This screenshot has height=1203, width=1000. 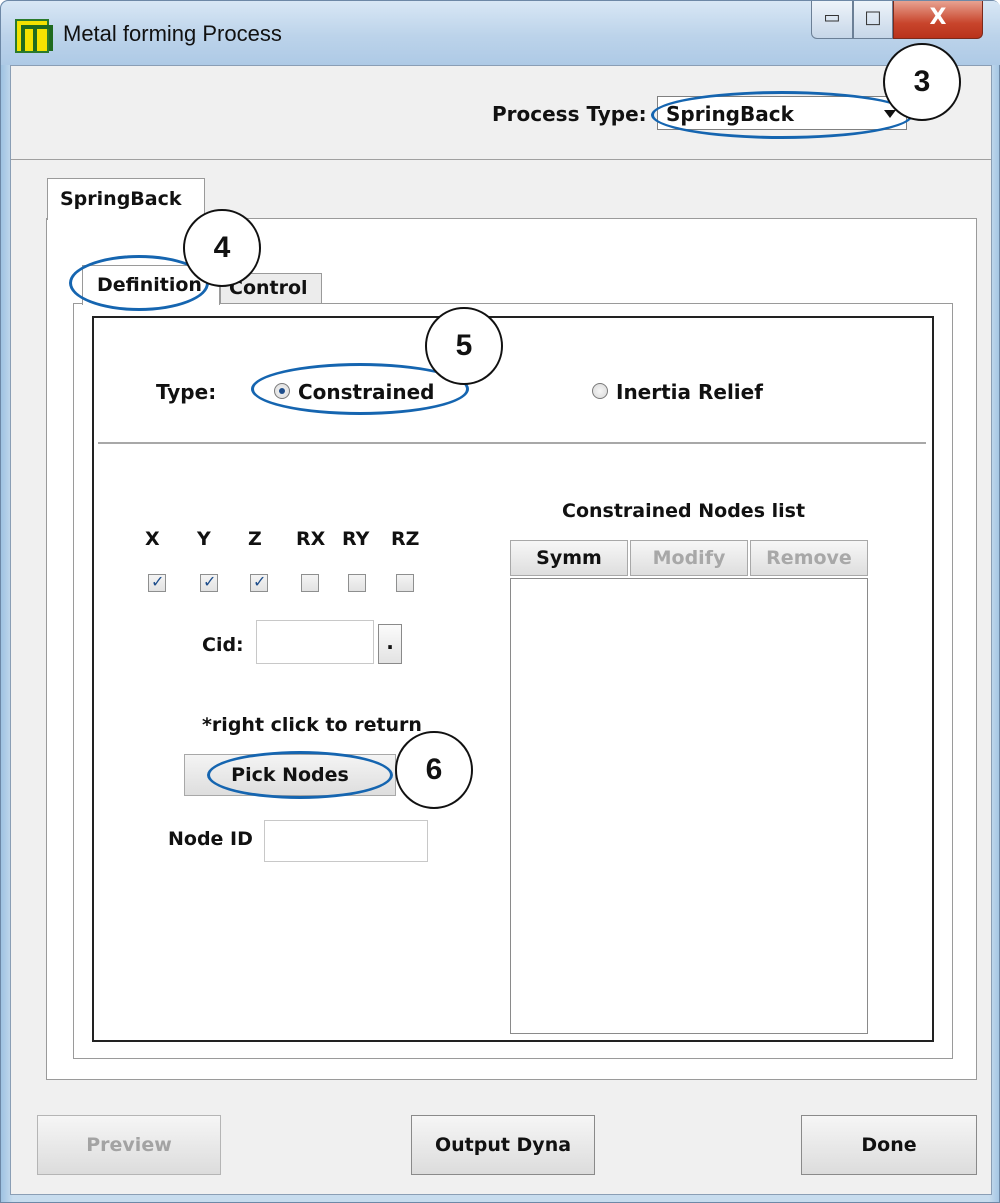 What do you see at coordinates (34, 36) in the screenshot?
I see `lst-logo-icon` at bounding box center [34, 36].